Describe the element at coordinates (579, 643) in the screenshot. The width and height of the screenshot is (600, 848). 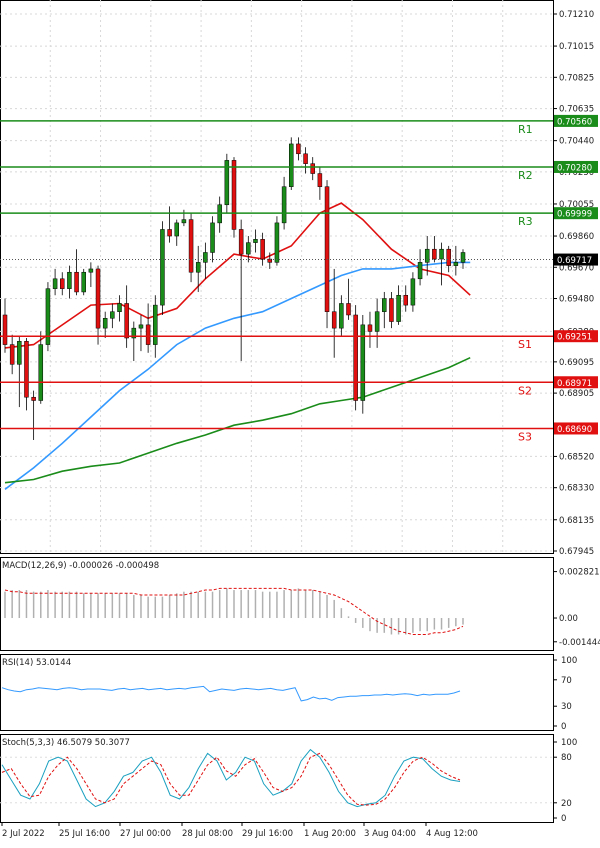
I see `macd-tick-label: -0.001444` at that location.